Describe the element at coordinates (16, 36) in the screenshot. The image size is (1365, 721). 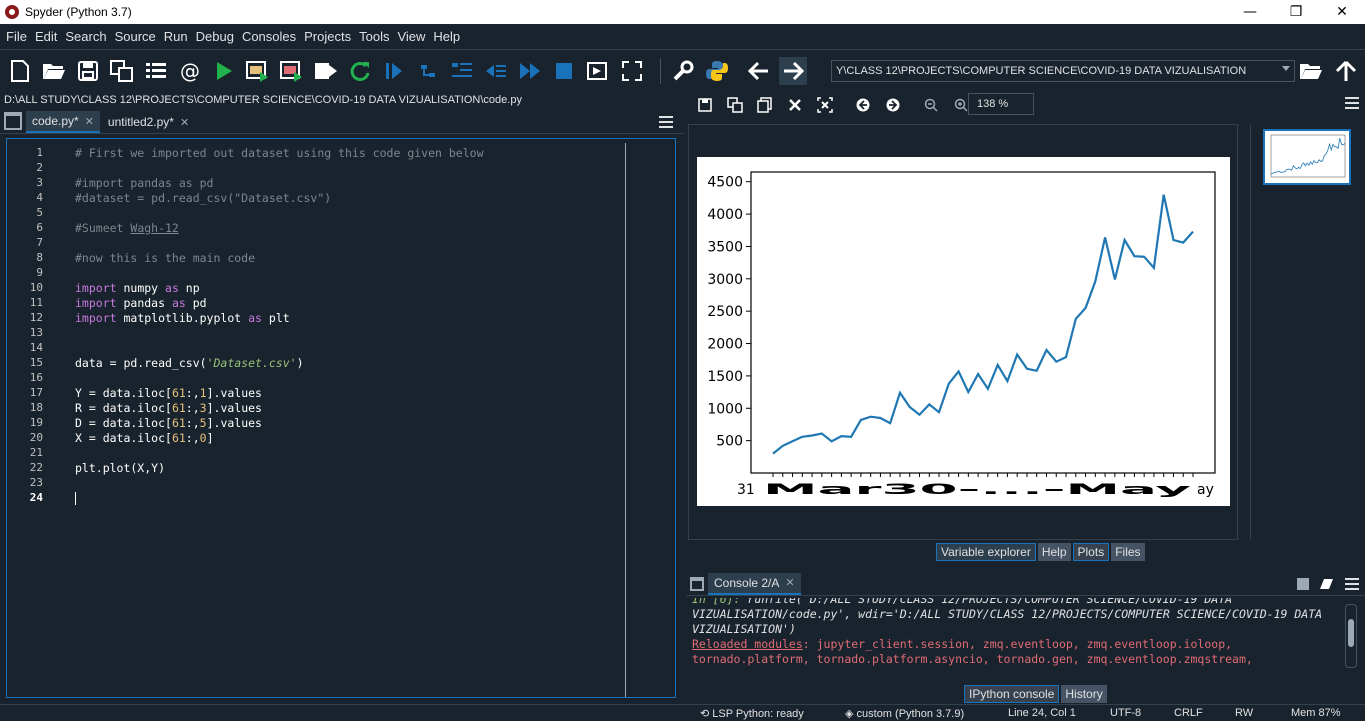
I see `menu-file: File` at that location.